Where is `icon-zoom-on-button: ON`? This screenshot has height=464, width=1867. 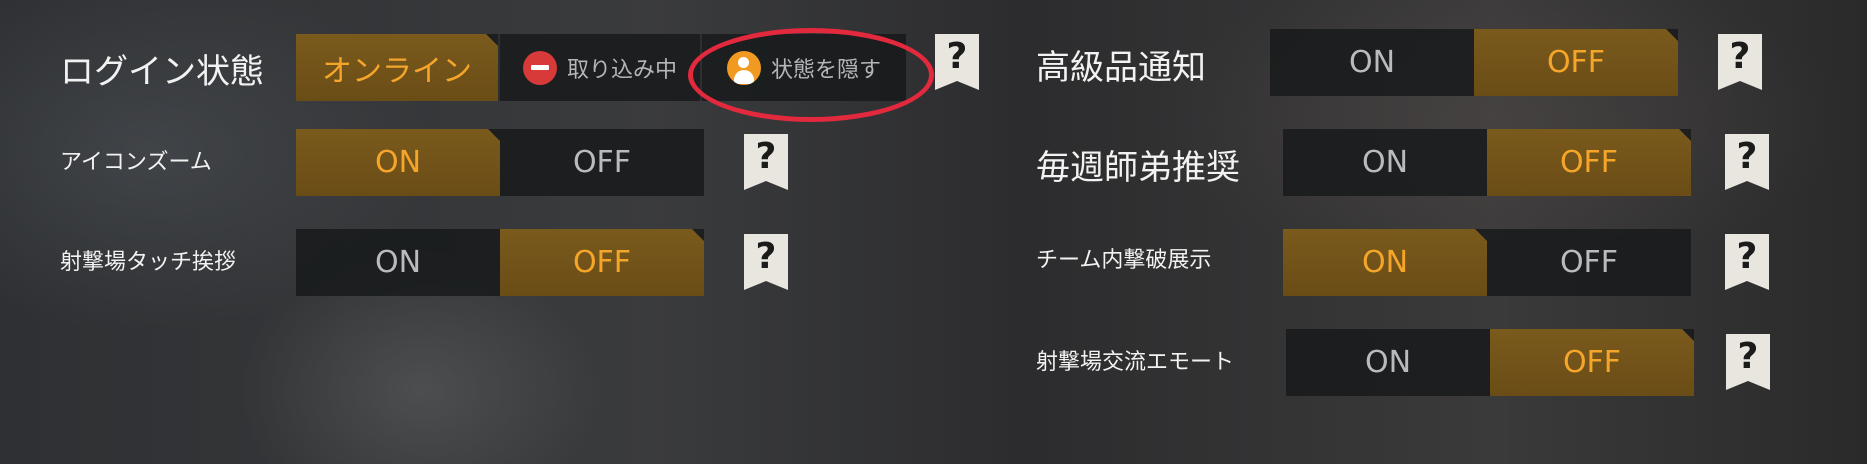
icon-zoom-on-button: ON is located at coordinates (398, 162).